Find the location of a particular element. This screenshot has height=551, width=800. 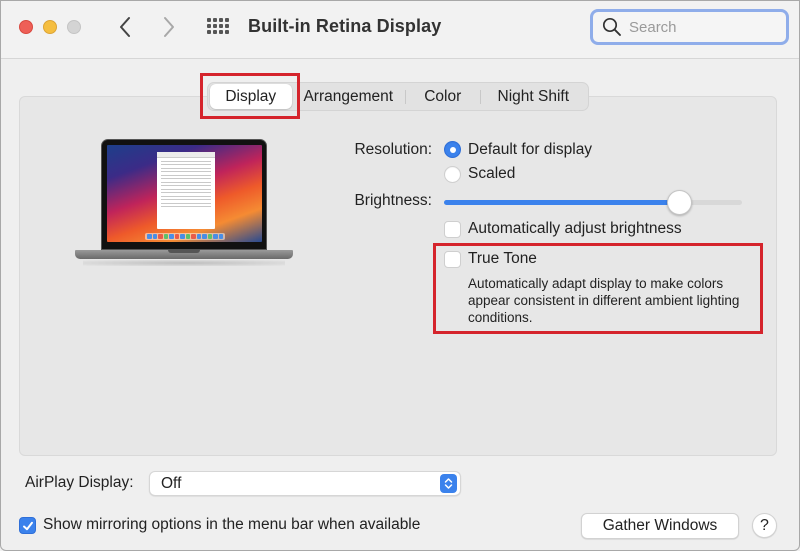

chevron-right-icon is located at coordinates (169, 27).